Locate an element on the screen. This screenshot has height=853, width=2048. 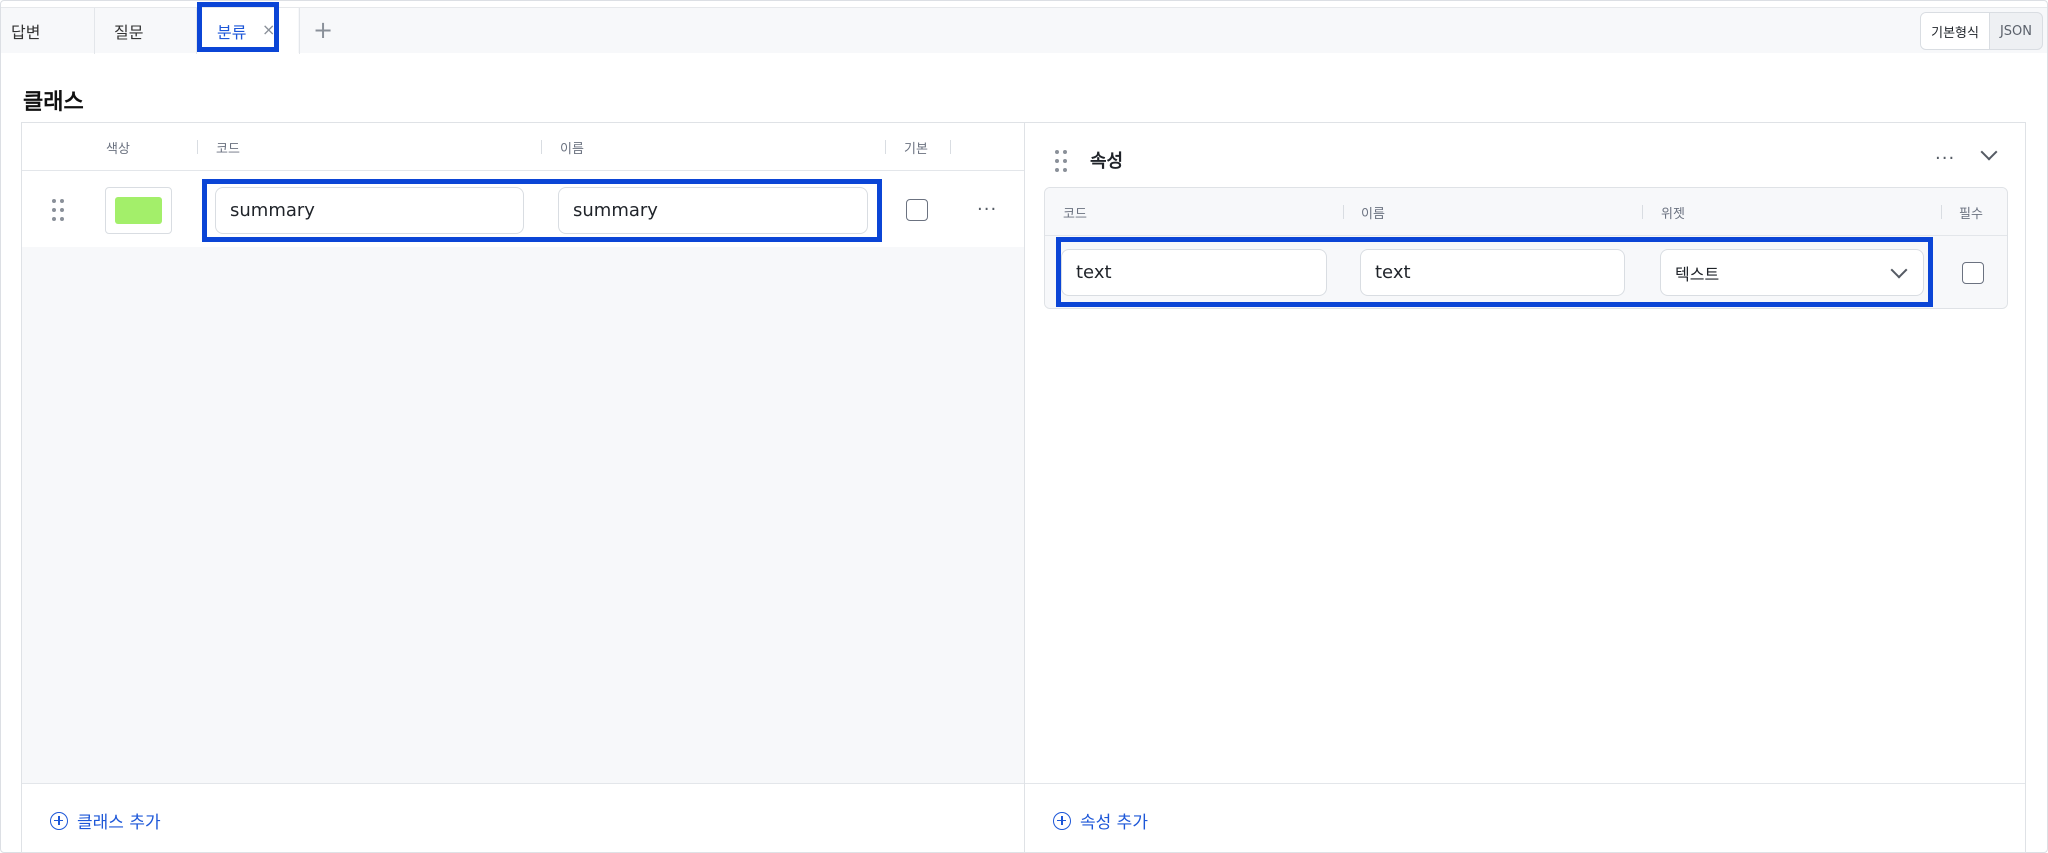
class-panel-footer: 클래스 추가 is located at coordinates (523, 817).